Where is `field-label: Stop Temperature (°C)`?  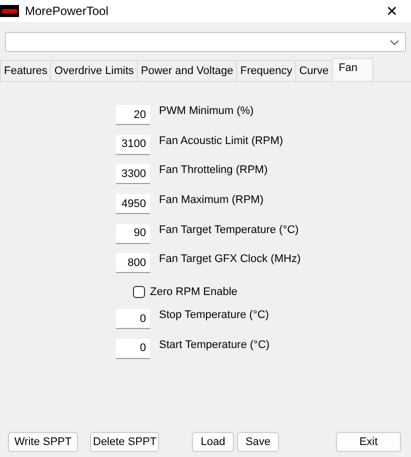
field-label: Stop Temperature (°C) is located at coordinates (214, 316).